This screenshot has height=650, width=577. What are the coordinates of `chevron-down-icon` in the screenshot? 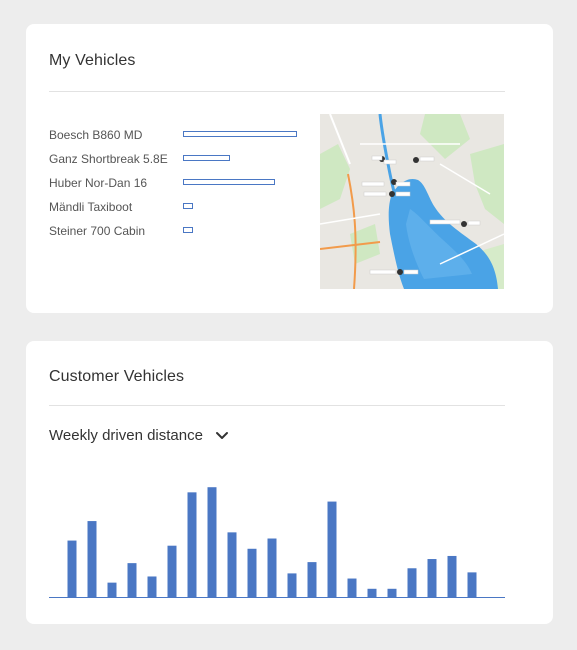 It's located at (222, 436).